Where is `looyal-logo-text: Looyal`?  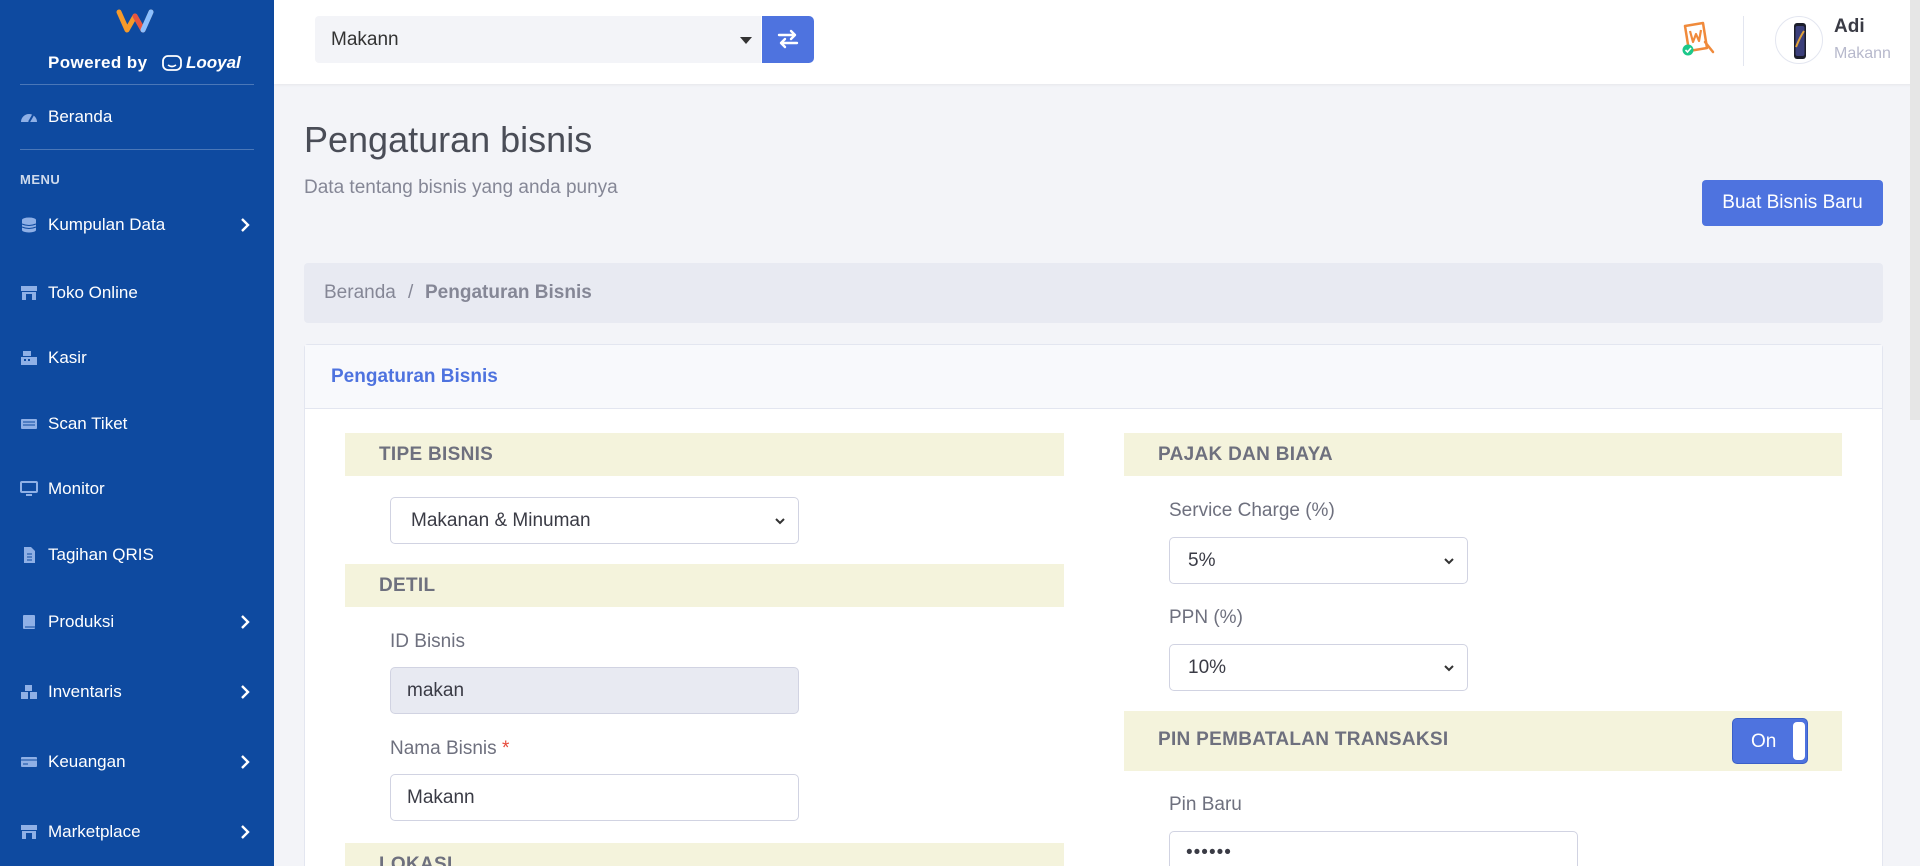
looyal-logo-text: Looyal is located at coordinates (213, 62).